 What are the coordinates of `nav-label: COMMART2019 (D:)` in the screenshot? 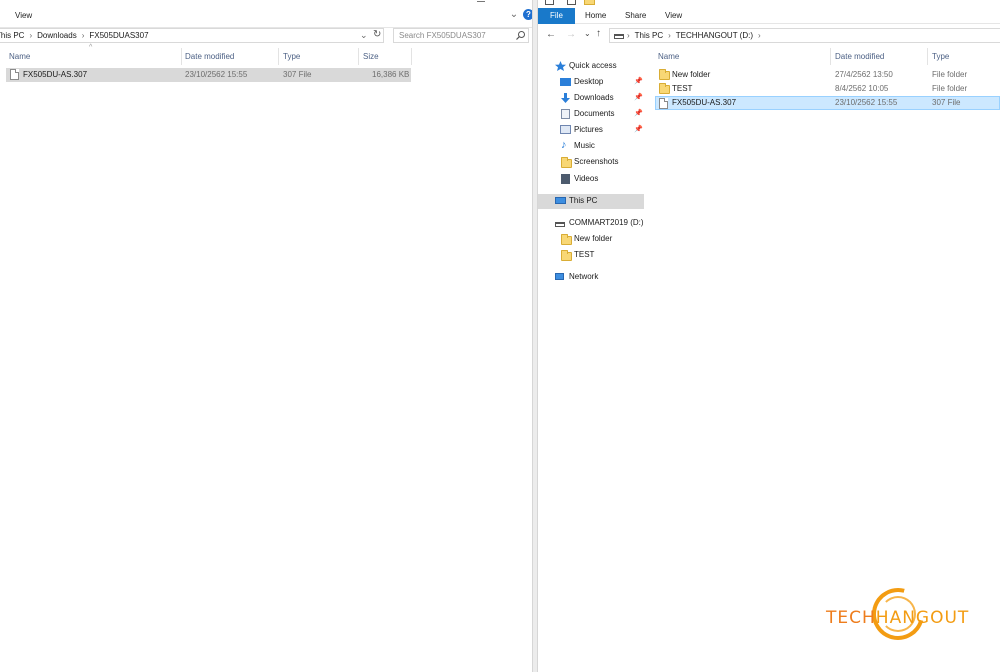 It's located at (606, 222).